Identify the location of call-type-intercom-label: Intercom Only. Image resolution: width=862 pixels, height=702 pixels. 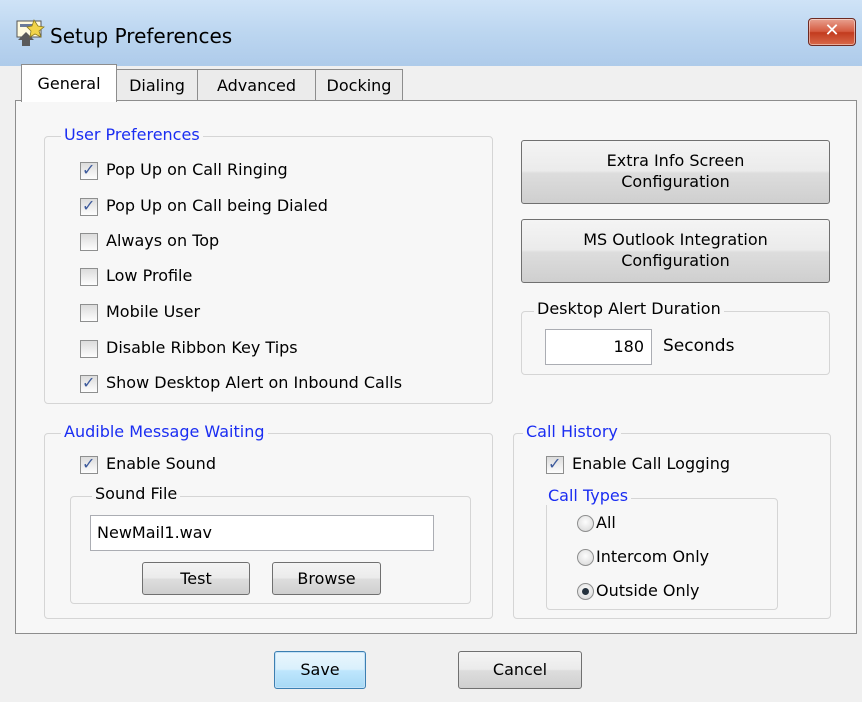
(653, 556).